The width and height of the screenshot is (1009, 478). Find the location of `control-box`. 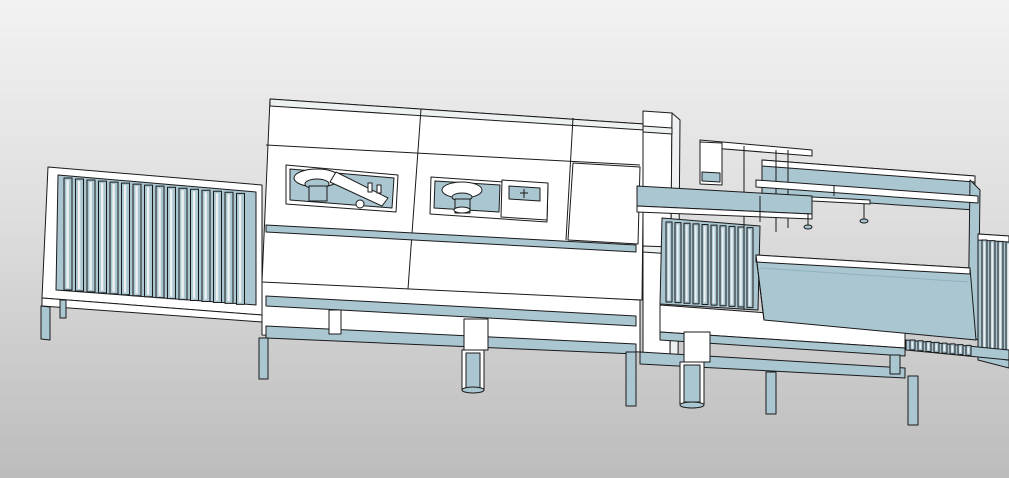

control-box is located at coordinates (524, 200).